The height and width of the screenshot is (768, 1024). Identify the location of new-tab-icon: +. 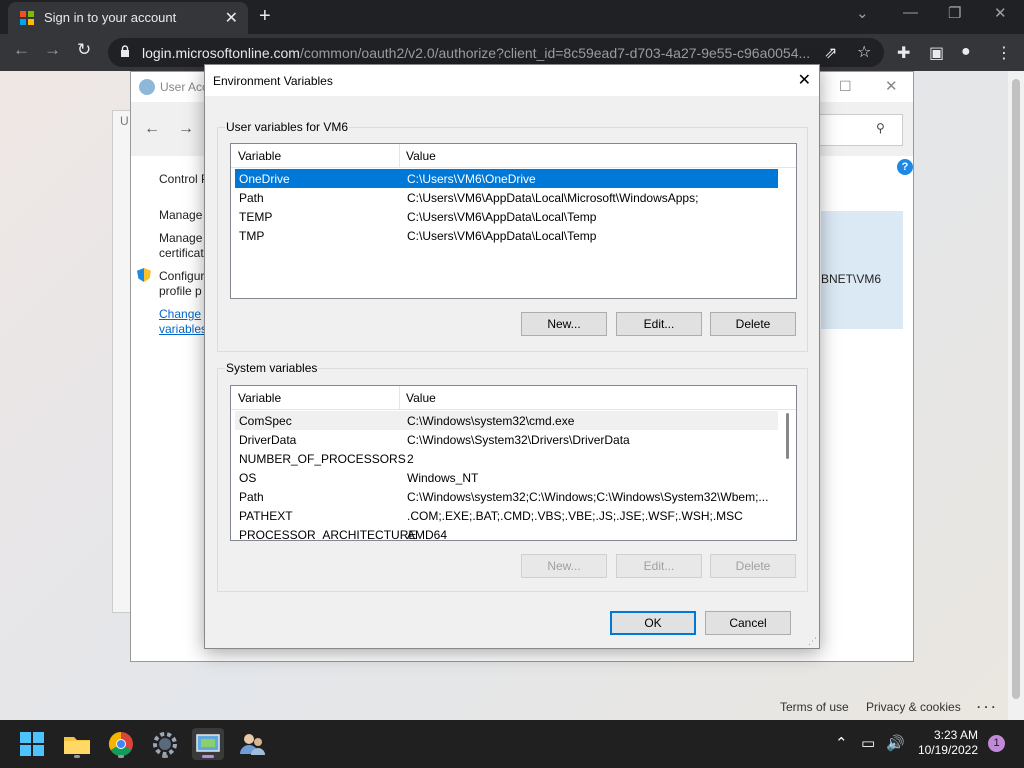
(265, 16).